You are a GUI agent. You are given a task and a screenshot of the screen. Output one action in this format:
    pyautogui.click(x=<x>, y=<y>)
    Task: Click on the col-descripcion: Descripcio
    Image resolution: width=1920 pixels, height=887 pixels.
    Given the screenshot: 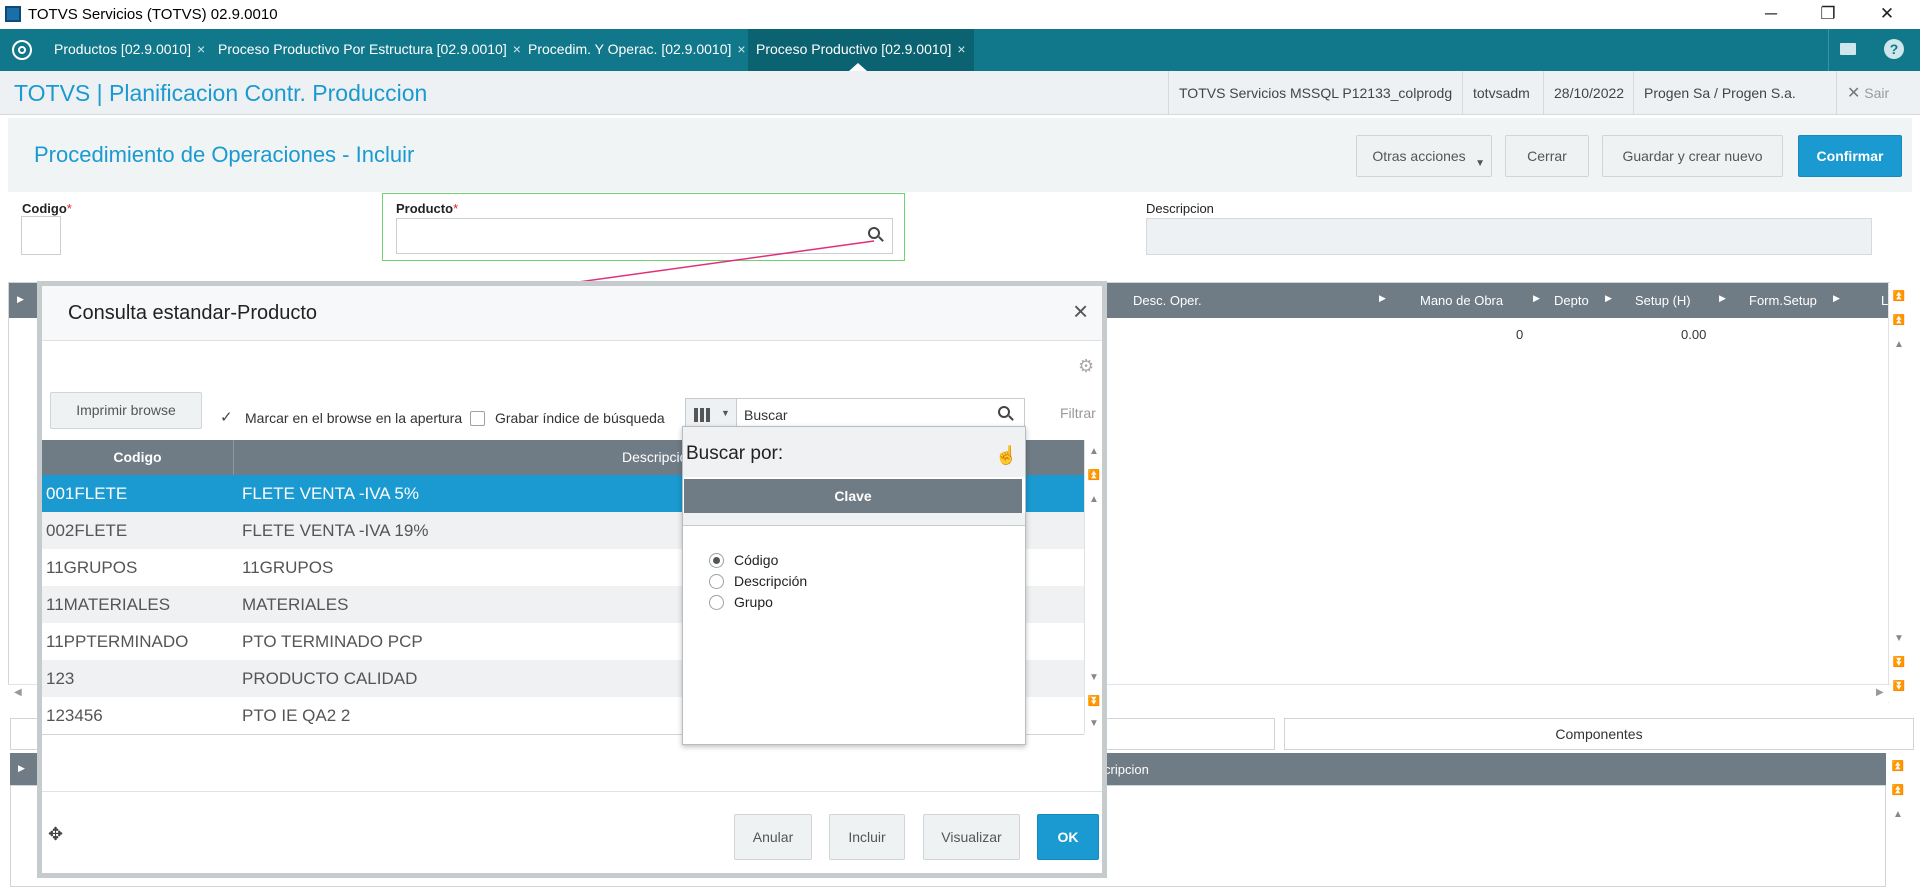 What is the action you would take?
    pyautogui.click(x=654, y=457)
    